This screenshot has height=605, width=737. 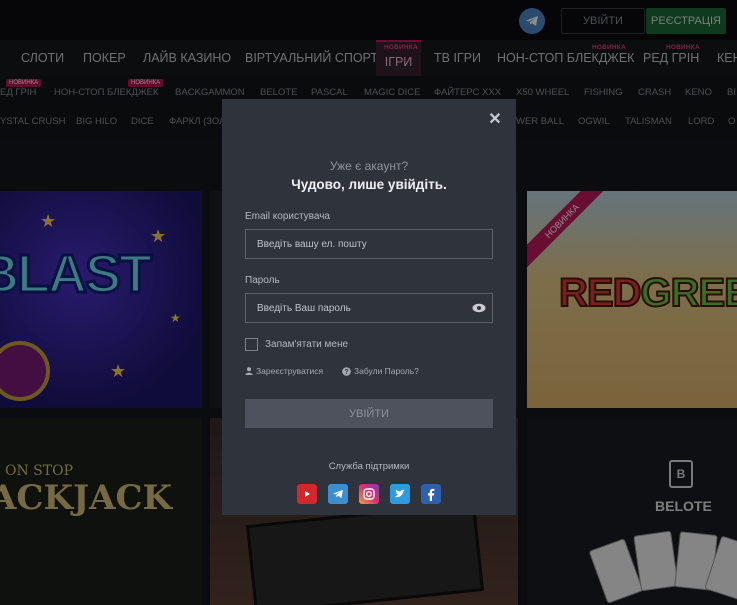 I want to click on telegram-icon, so click(x=338, y=494).